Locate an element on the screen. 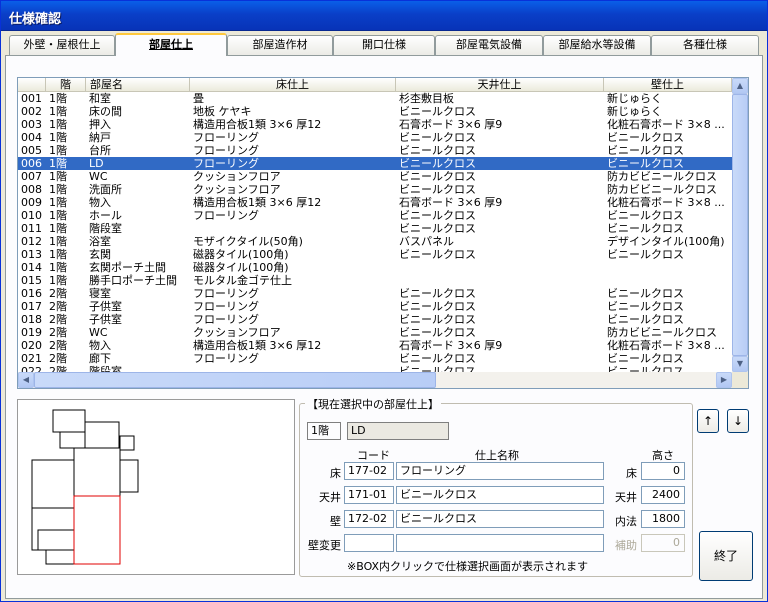 The width and height of the screenshot is (768, 602). table-row: 019 2階 WC クッションフロア ビニールクロス 防カビビニールクロス is located at coordinates (375, 332).